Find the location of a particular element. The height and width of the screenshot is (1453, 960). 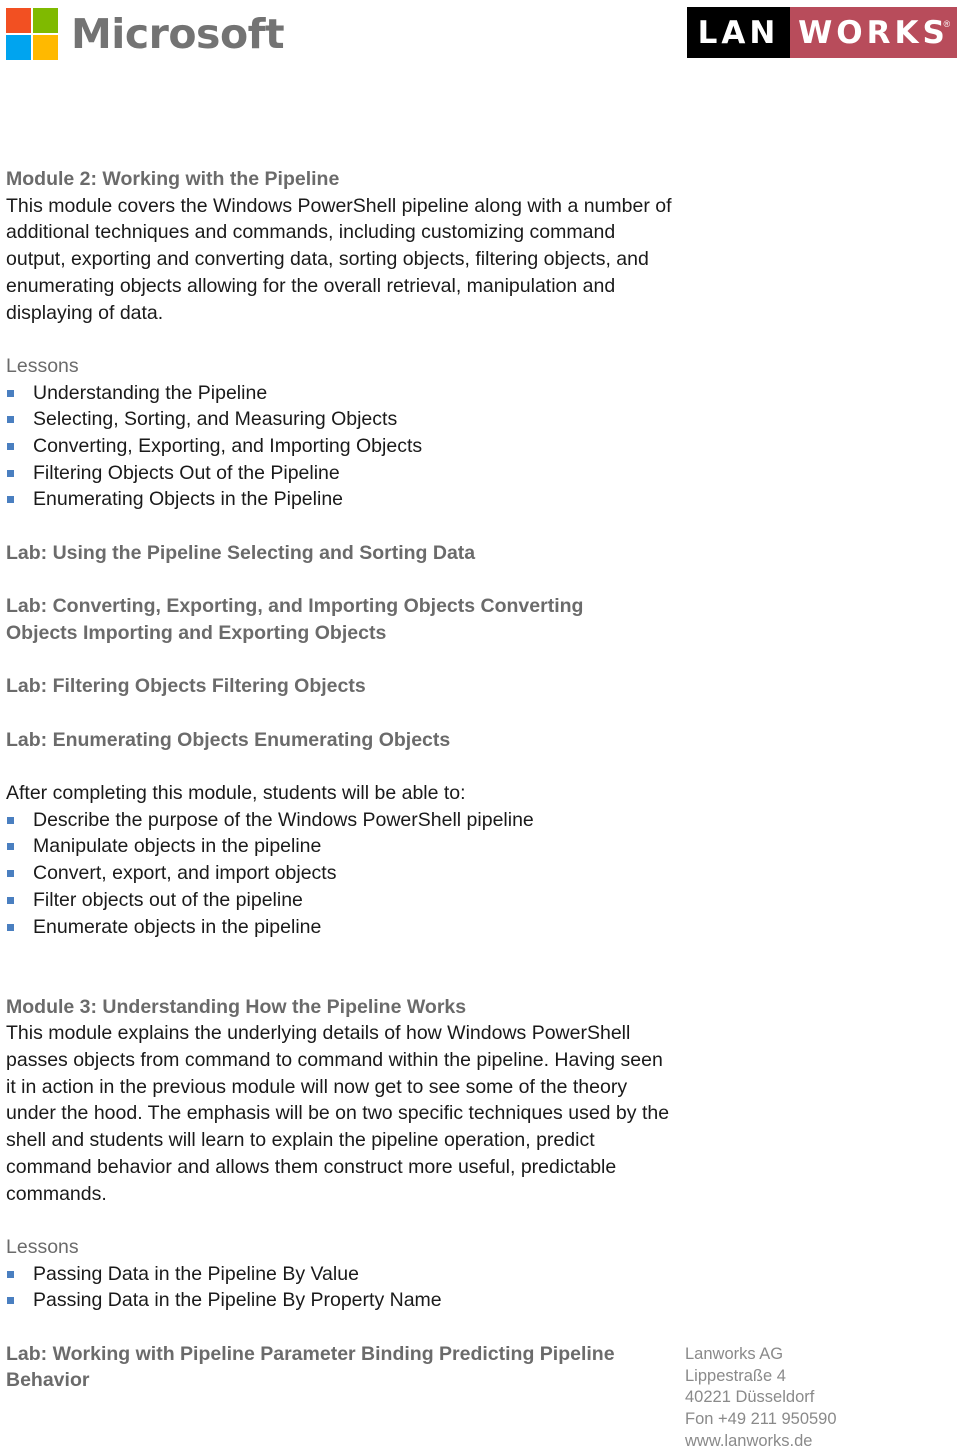

list-item: Passing Data in the Pipeline By Value is located at coordinates (346, 1274).